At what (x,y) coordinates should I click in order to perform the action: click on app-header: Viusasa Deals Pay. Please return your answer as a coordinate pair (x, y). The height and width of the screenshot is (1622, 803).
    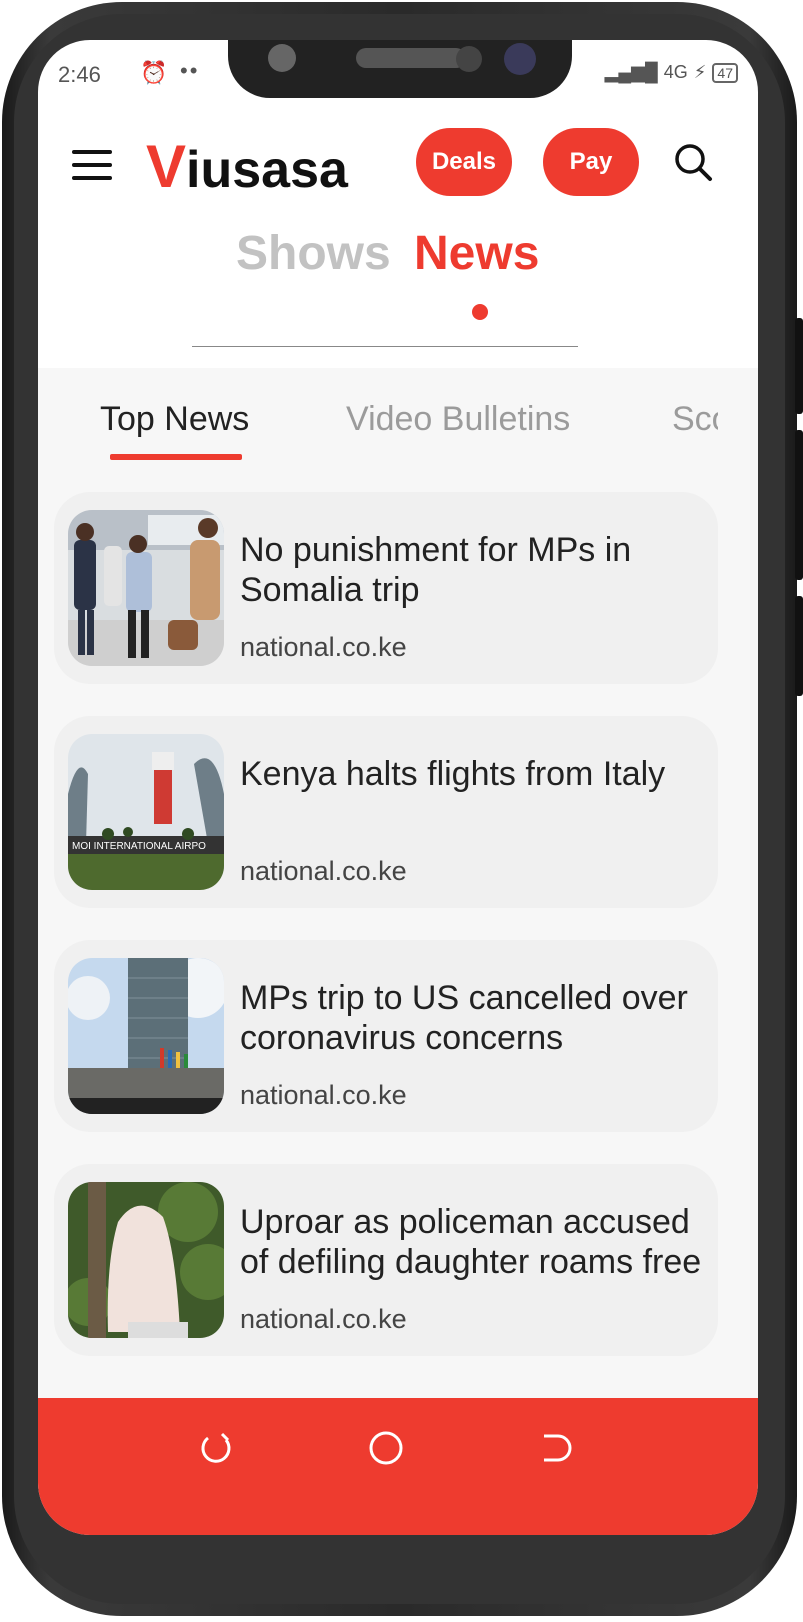
    Looking at the image, I should click on (398, 173).